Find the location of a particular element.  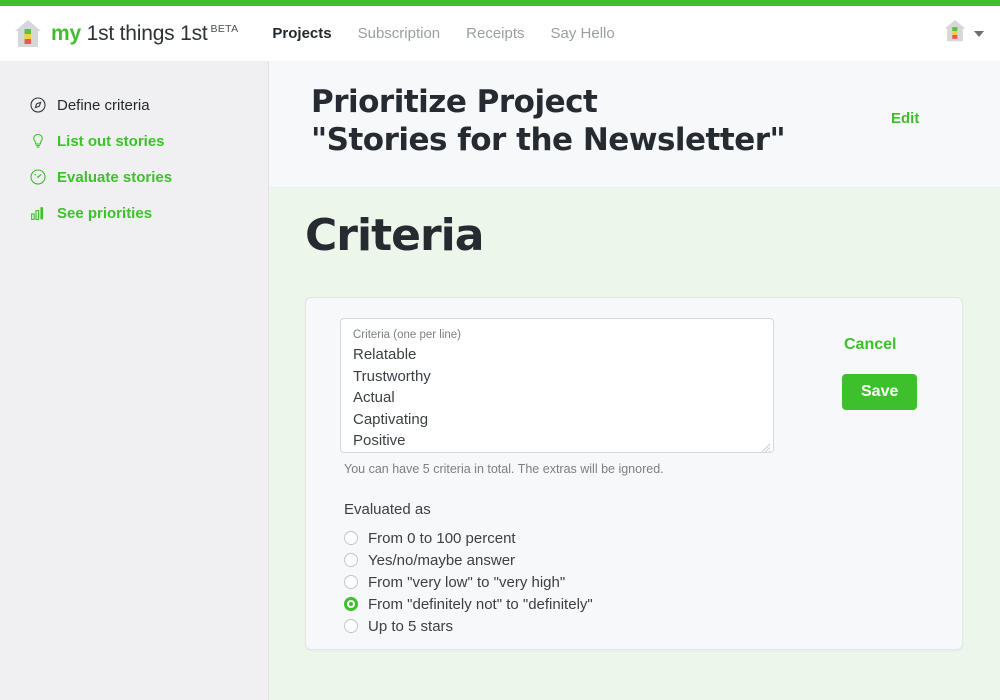

save-button: Save is located at coordinates (880, 392).